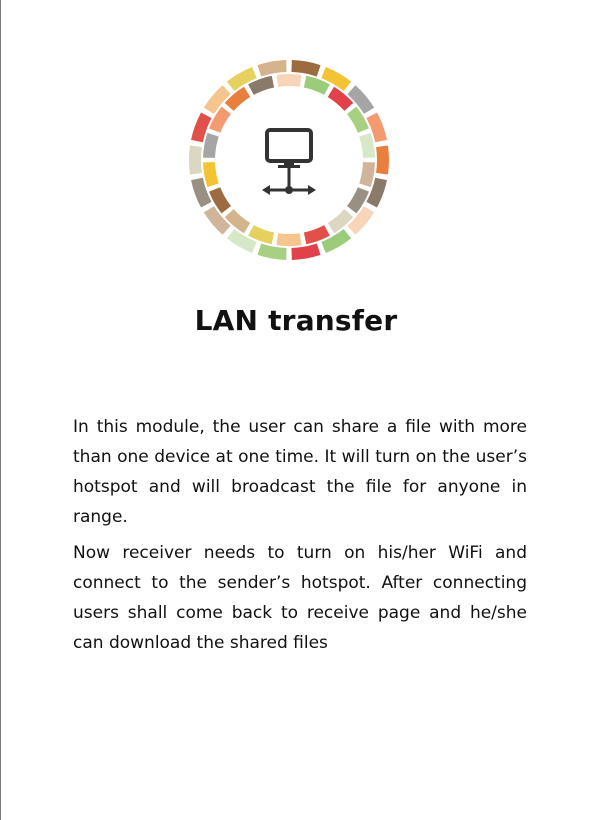  Describe the element at coordinates (289, 166) in the screenshot. I see `monitor-stand` at that location.